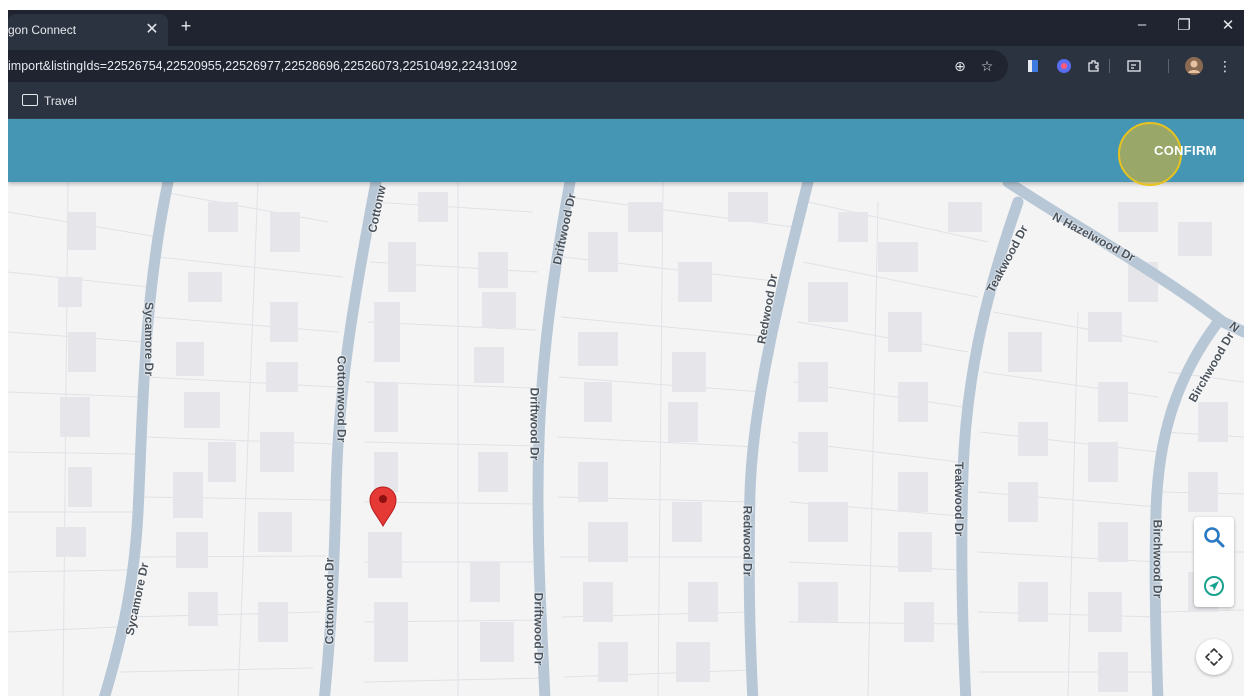 The width and height of the screenshot is (1244, 696). I want to click on restore-icon: ❐, so click(1184, 25).